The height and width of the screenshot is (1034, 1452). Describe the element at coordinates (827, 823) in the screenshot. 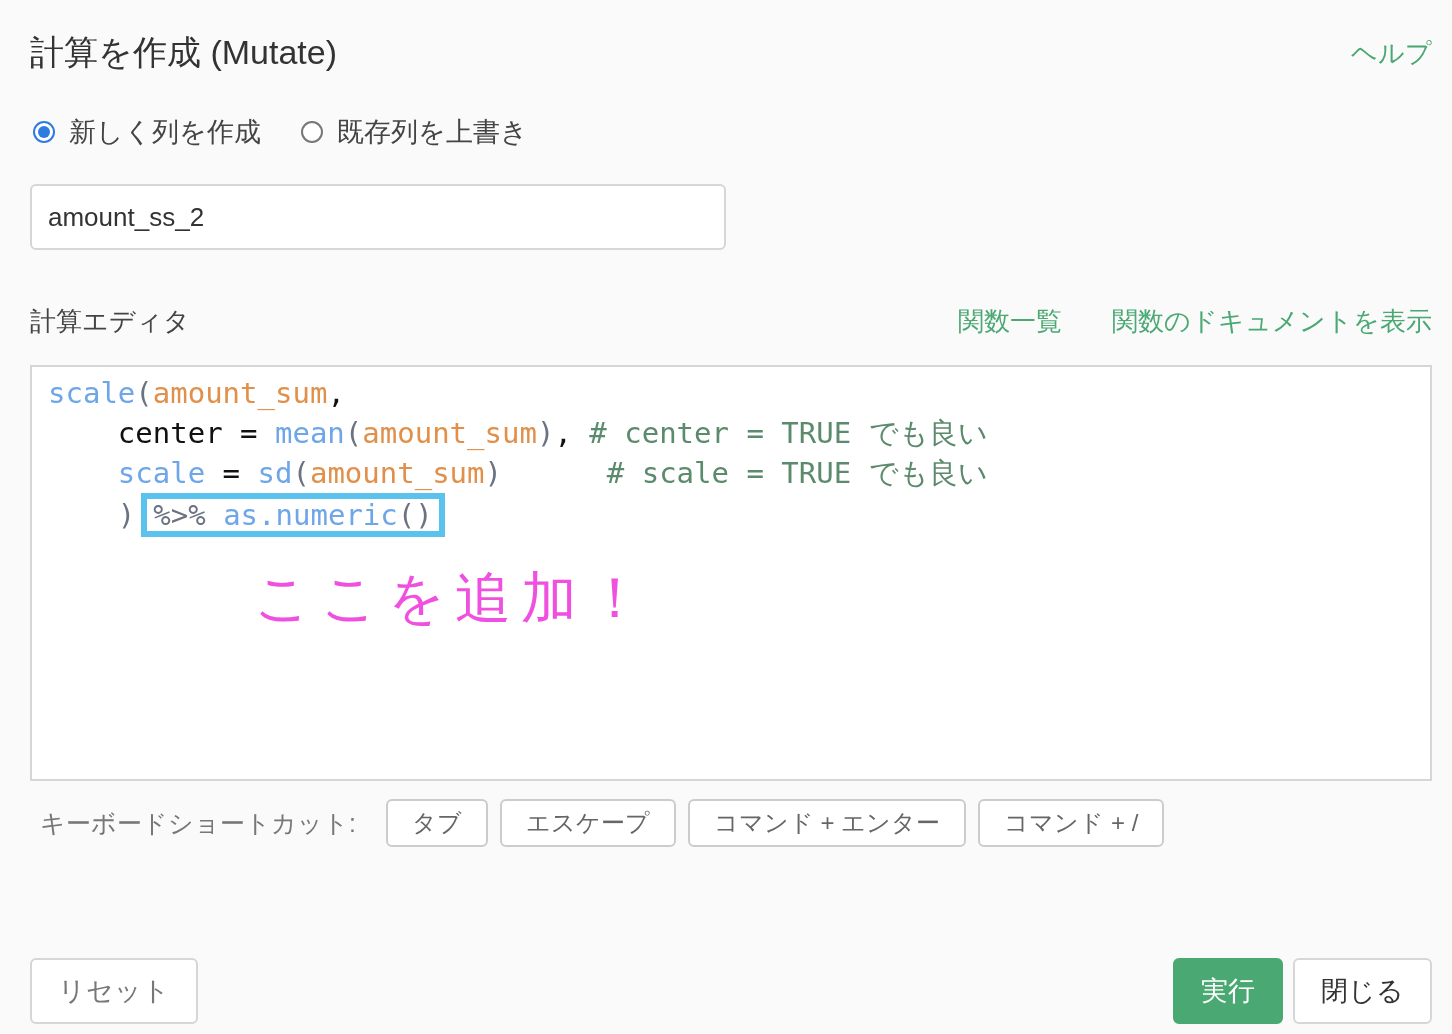

I see `shortcut-key: コマンド + エンター` at that location.